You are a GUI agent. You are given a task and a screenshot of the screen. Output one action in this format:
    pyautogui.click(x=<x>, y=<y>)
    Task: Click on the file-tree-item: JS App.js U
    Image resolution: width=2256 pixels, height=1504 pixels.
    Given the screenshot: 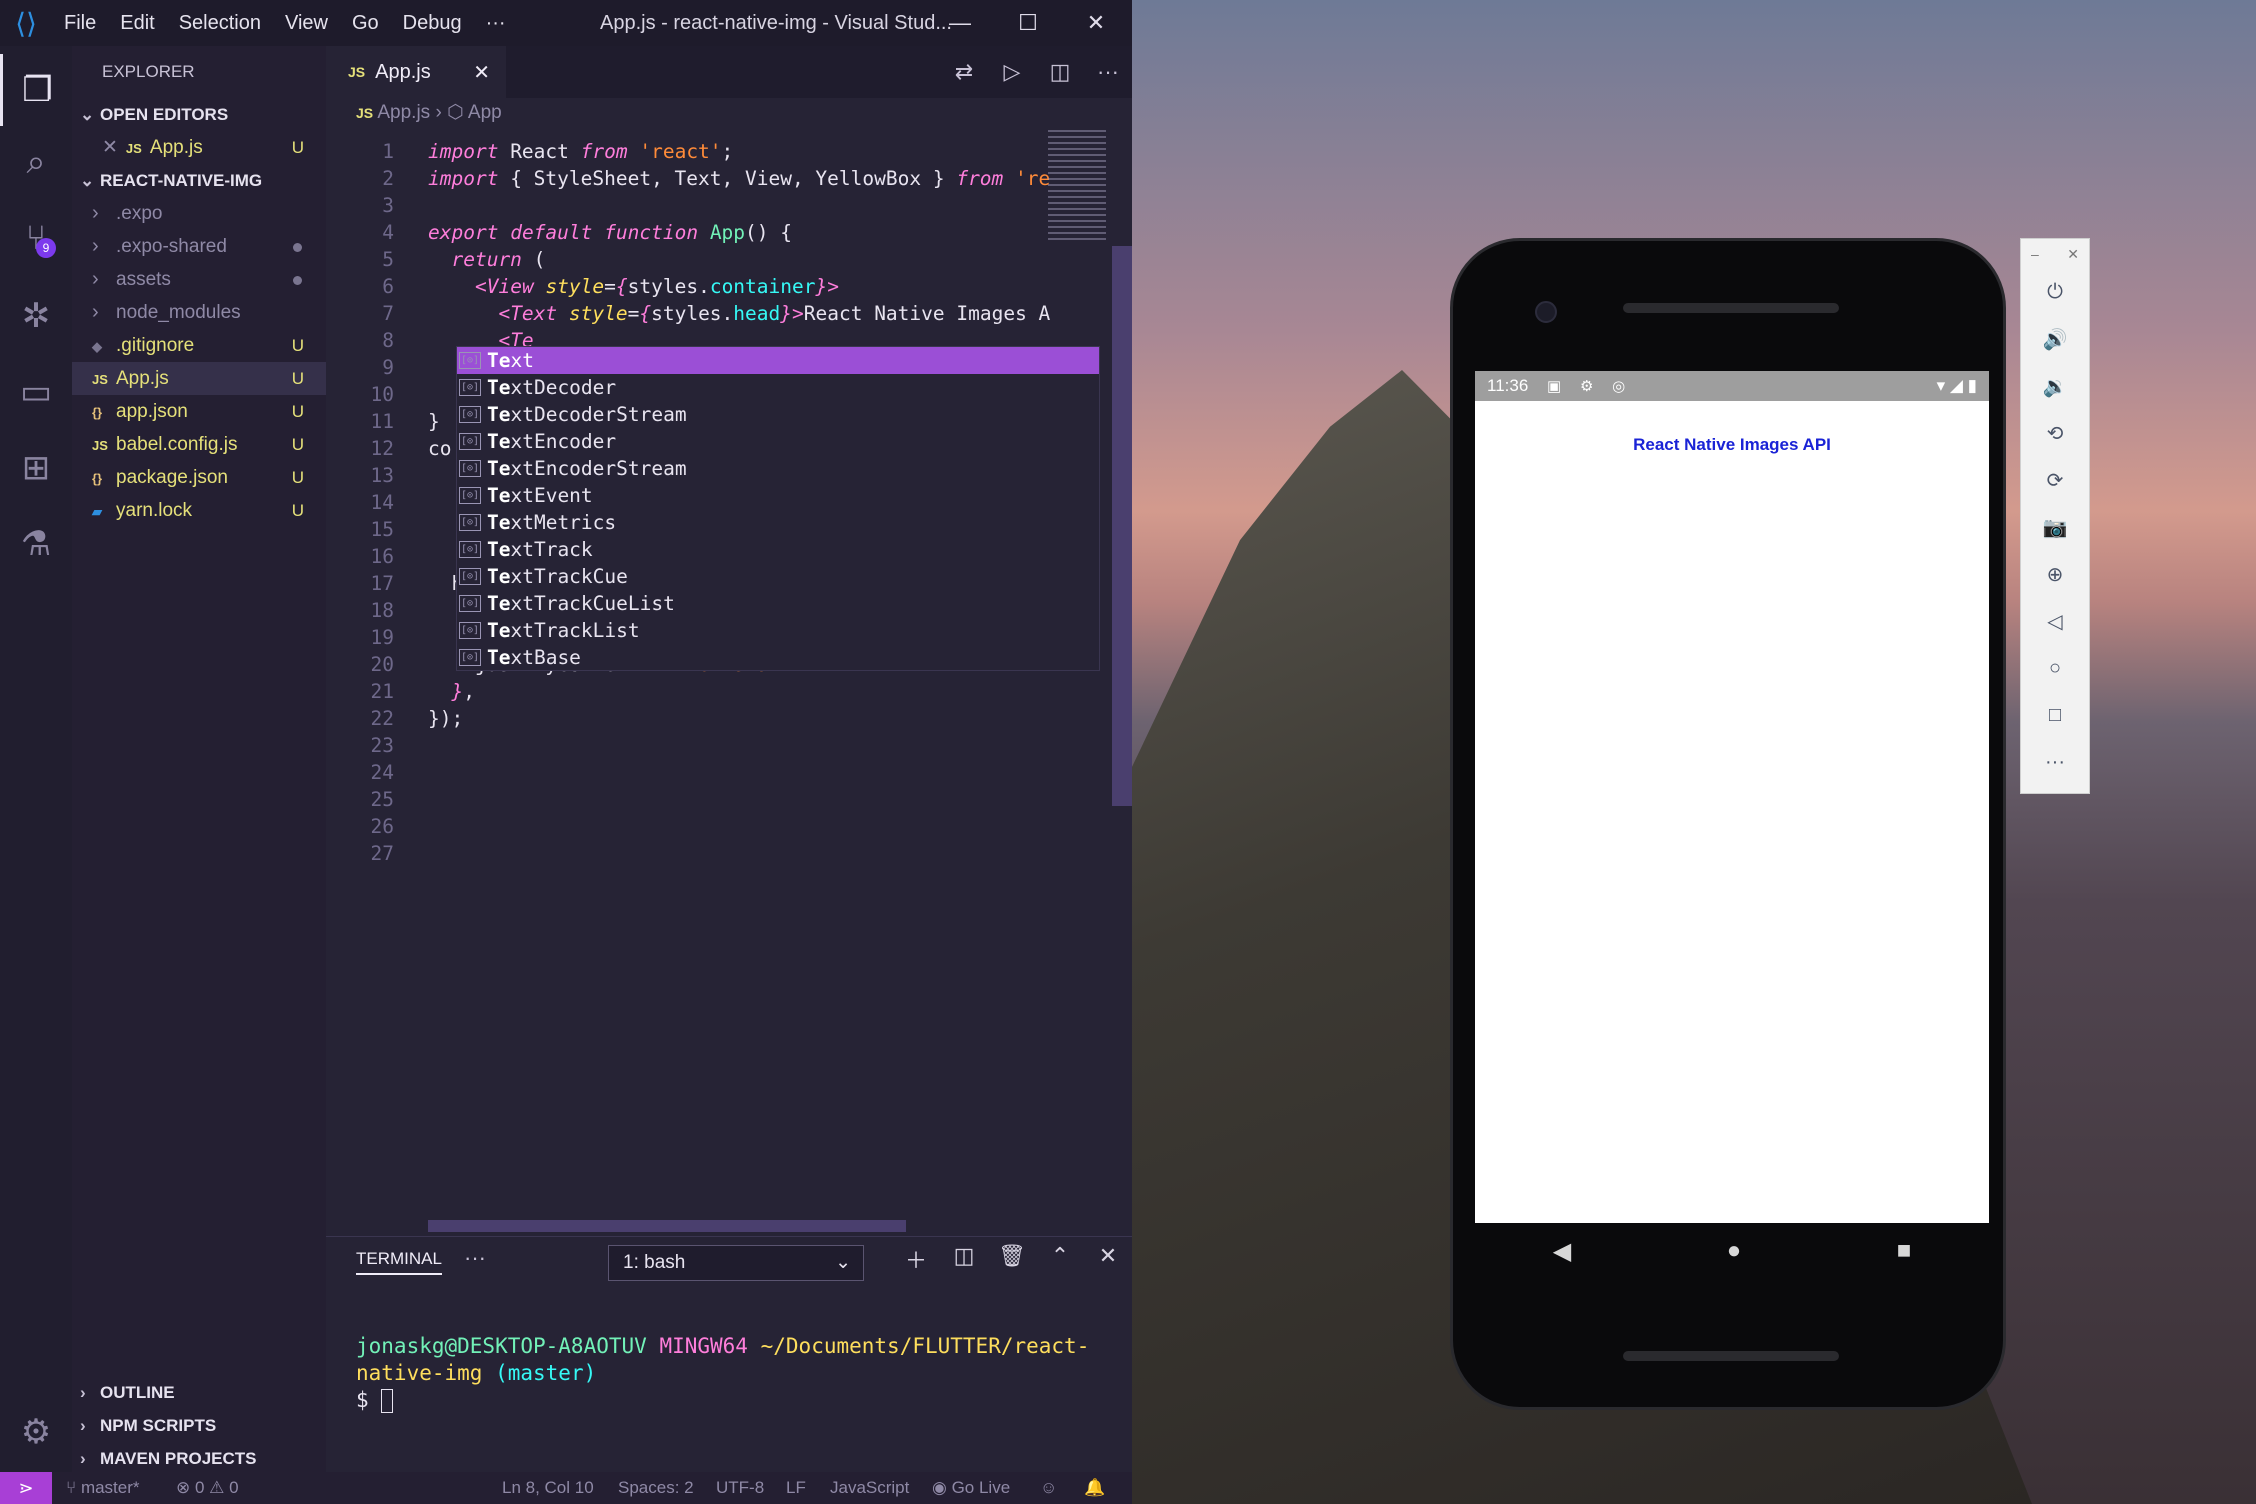 What is the action you would take?
    pyautogui.click(x=199, y=378)
    